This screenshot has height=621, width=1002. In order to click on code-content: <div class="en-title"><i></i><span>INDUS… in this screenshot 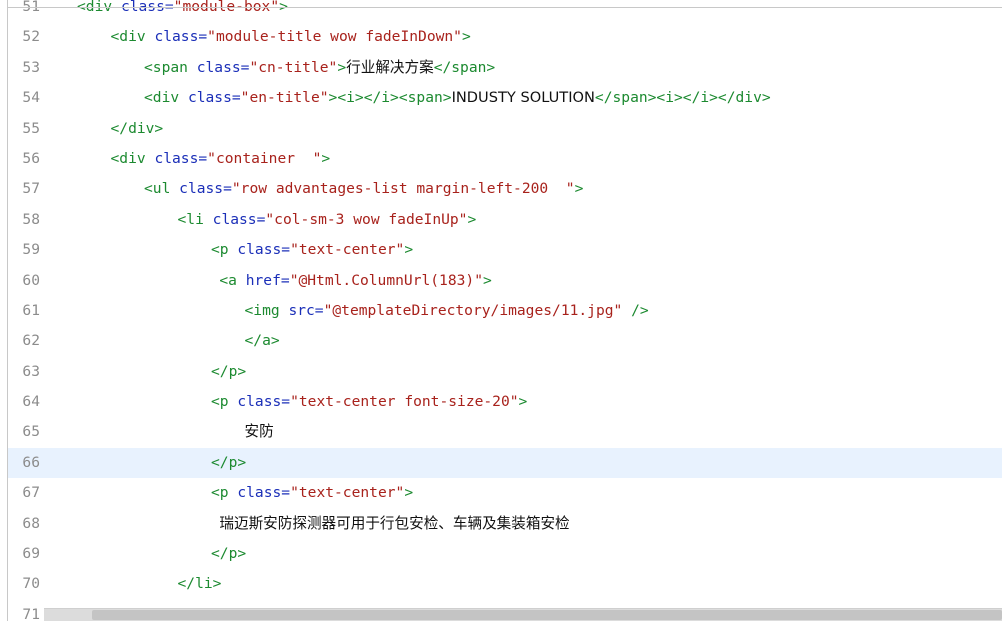, I will do `click(457, 98)`.